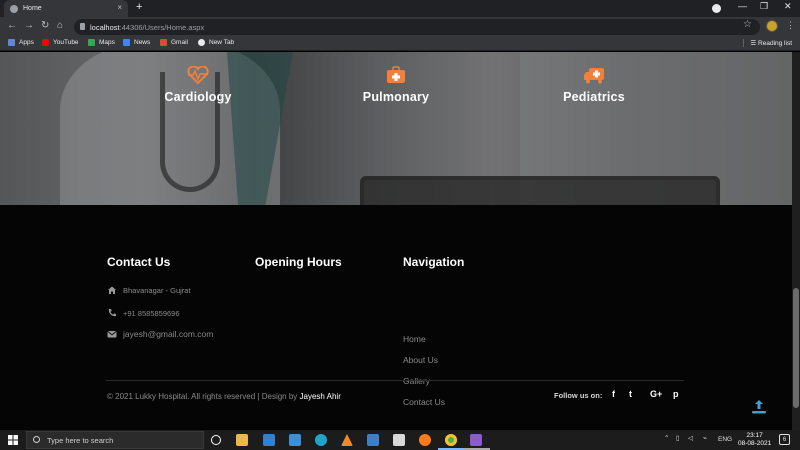 This screenshot has height=450, width=800. I want to click on tray-overflow-icon: ⌃, so click(666, 438).